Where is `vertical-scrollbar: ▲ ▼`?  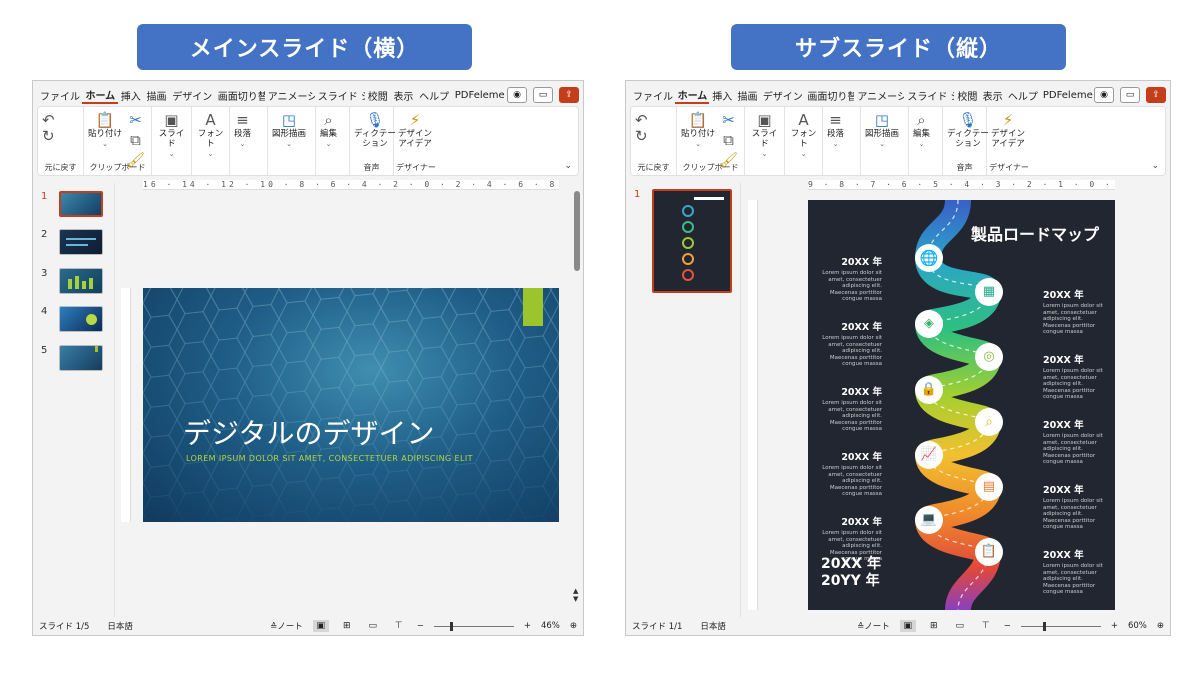 vertical-scrollbar: ▲ ▼ is located at coordinates (577, 393).